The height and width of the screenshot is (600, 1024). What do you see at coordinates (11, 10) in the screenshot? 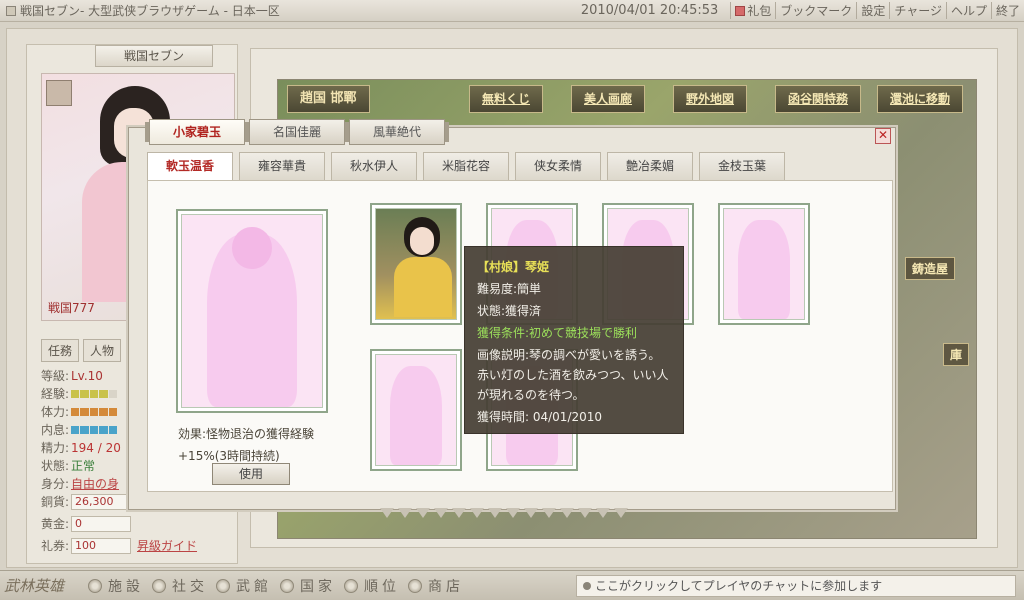
I see `window-icon` at bounding box center [11, 10].